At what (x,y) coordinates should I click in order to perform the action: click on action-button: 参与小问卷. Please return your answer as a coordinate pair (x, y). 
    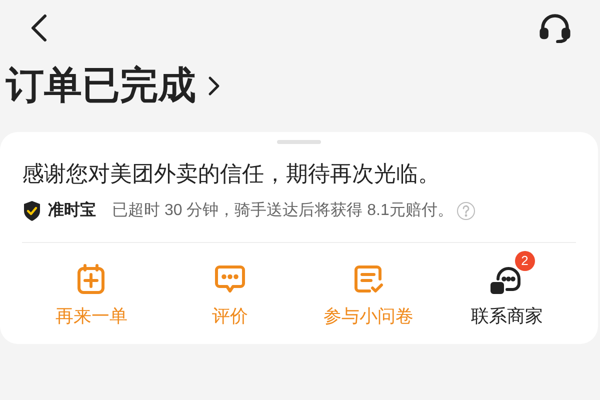
    Looking at the image, I should click on (368, 289).